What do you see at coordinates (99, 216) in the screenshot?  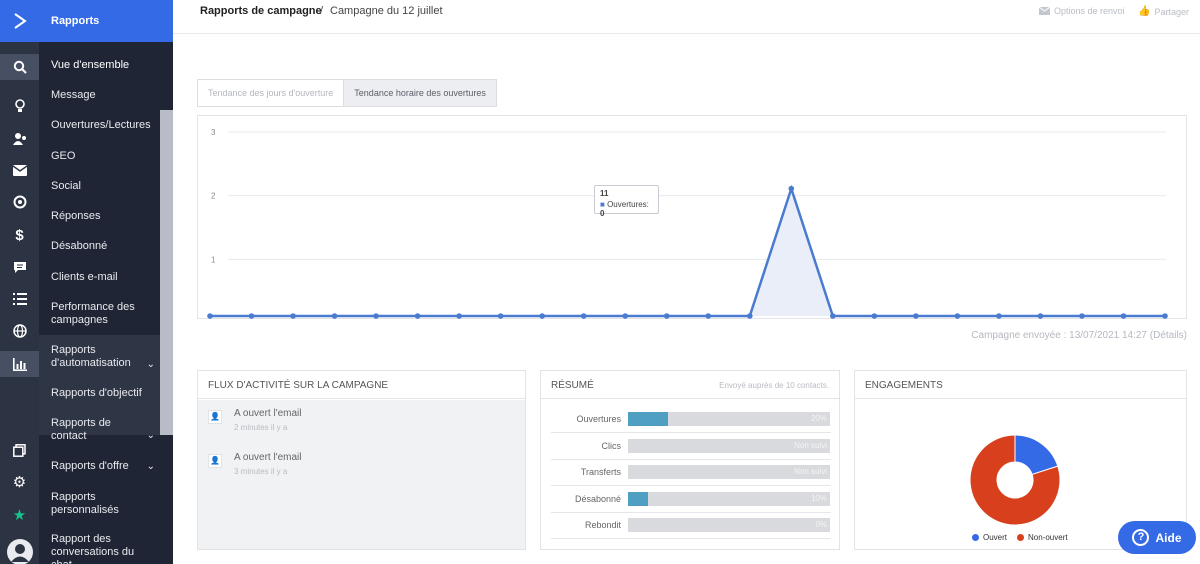 I see `nav-item-replies: Réponses` at bounding box center [99, 216].